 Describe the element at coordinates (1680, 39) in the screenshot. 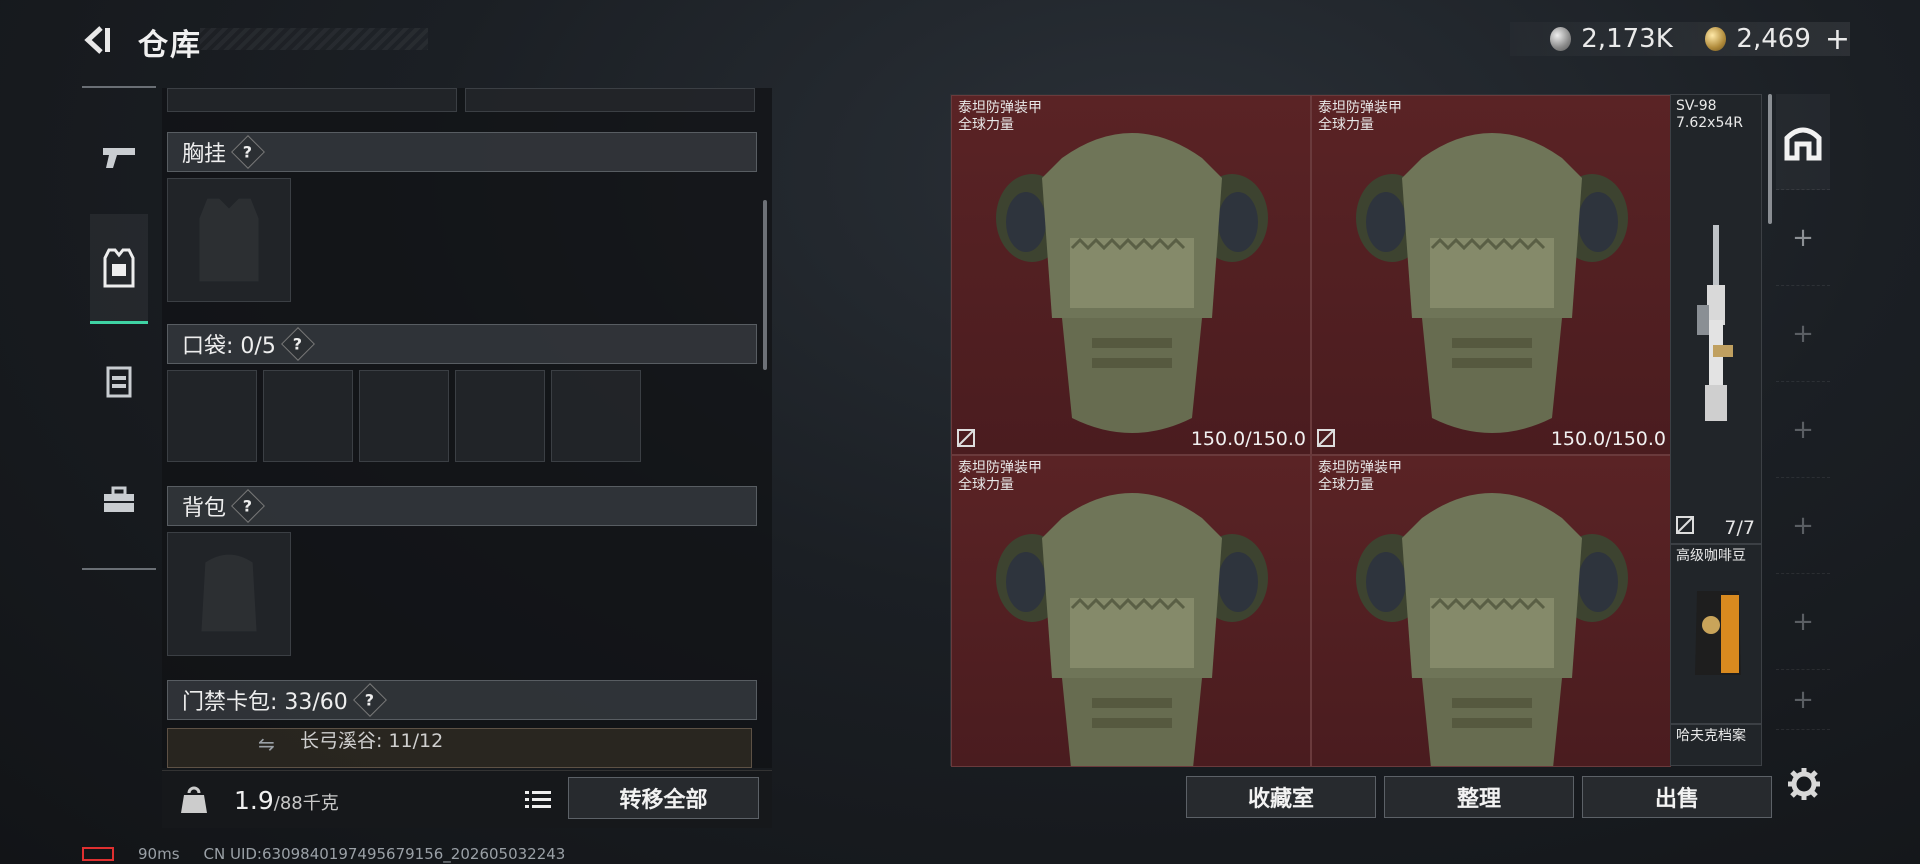

I see `currency-bar: 2,173K 2,469 +` at that location.